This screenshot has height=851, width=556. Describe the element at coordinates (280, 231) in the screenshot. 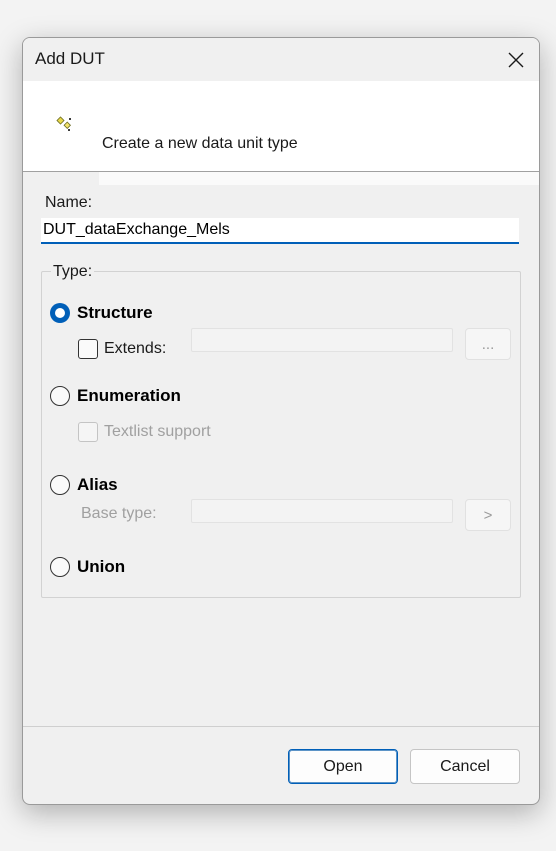

I see `name-input` at that location.